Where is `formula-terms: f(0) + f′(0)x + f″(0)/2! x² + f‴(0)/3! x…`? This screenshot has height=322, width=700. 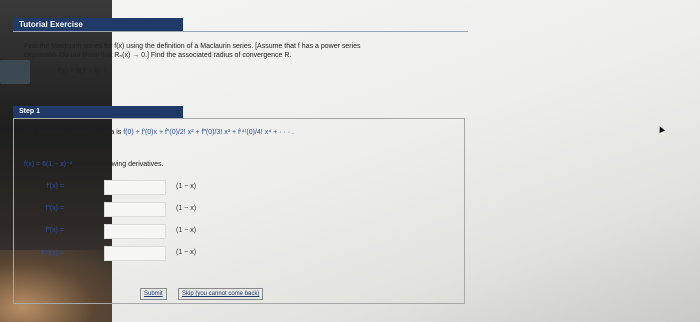
formula-terms: f(0) + f′(0)x + f″(0)/2! x² + f‴(0)/3! x… is located at coordinates (208, 132).